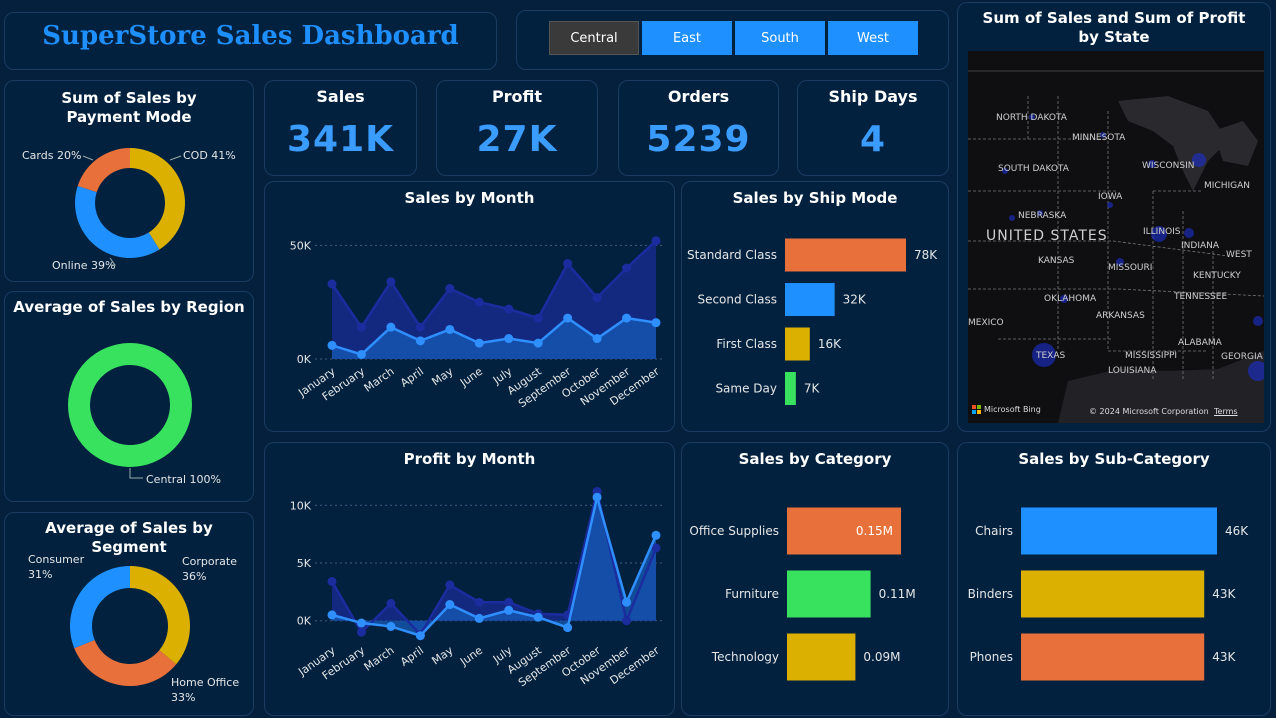 This screenshot has height=718, width=1276. Describe the element at coordinates (1226, 411) in the screenshot. I see `map-terms-link: Terms` at that location.